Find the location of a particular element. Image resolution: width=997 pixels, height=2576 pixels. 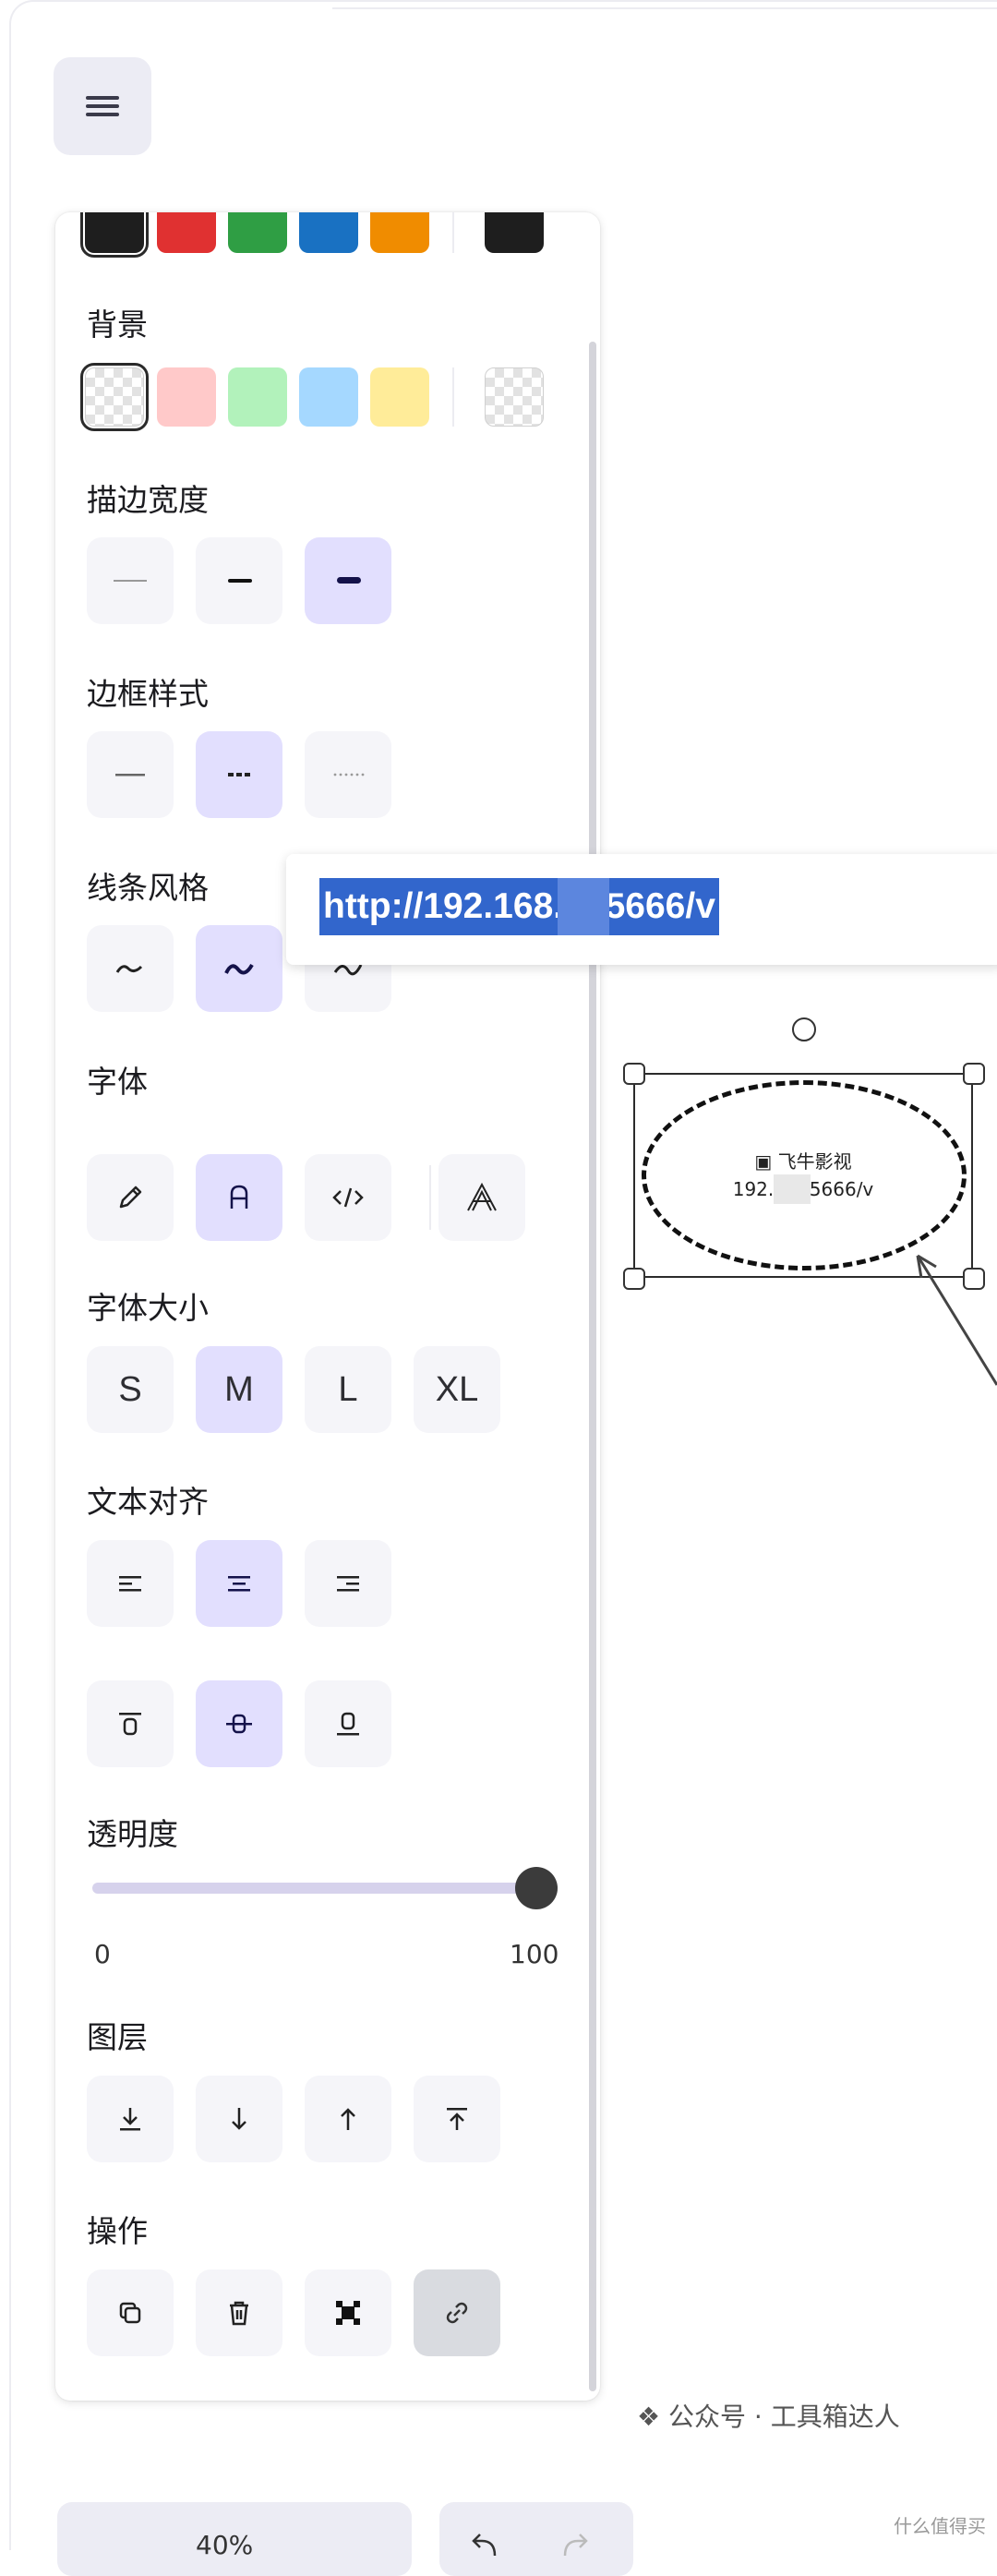

redo-icon is located at coordinates (573, 2546).